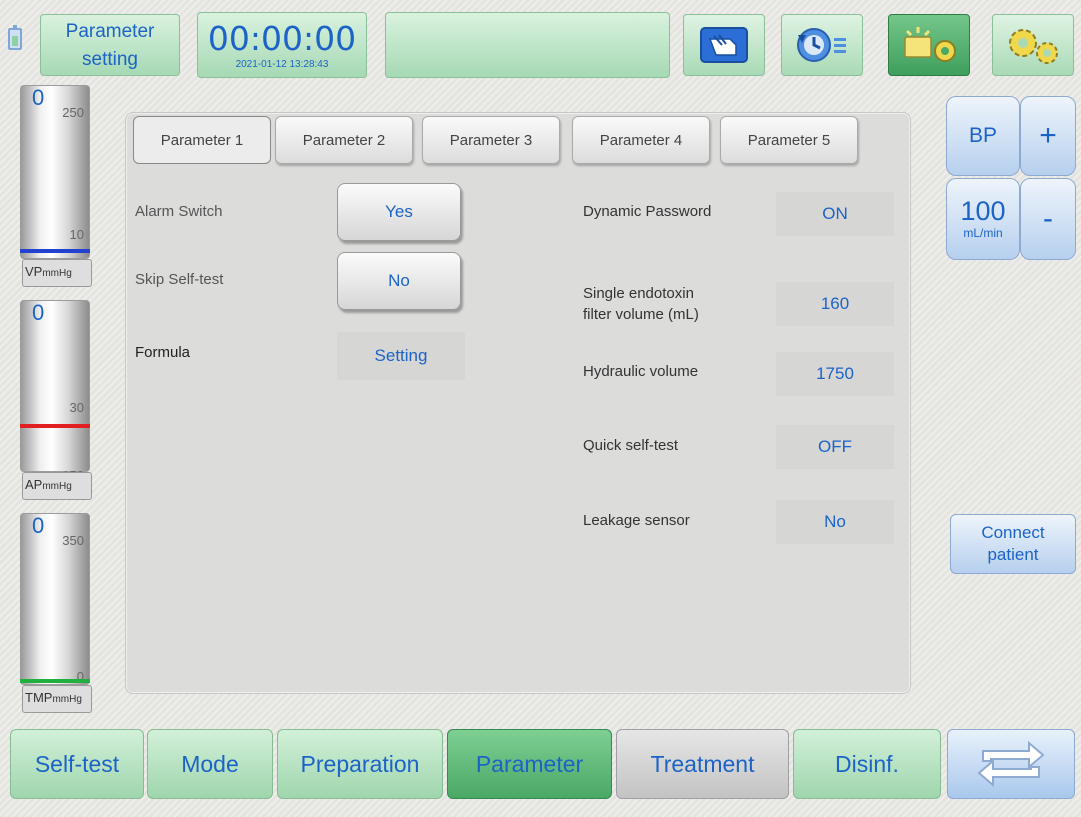 The width and height of the screenshot is (1081, 817). Describe the element at coordinates (636, 520) in the screenshot. I see `leakage-sensor-label: Leakage sensor` at that location.